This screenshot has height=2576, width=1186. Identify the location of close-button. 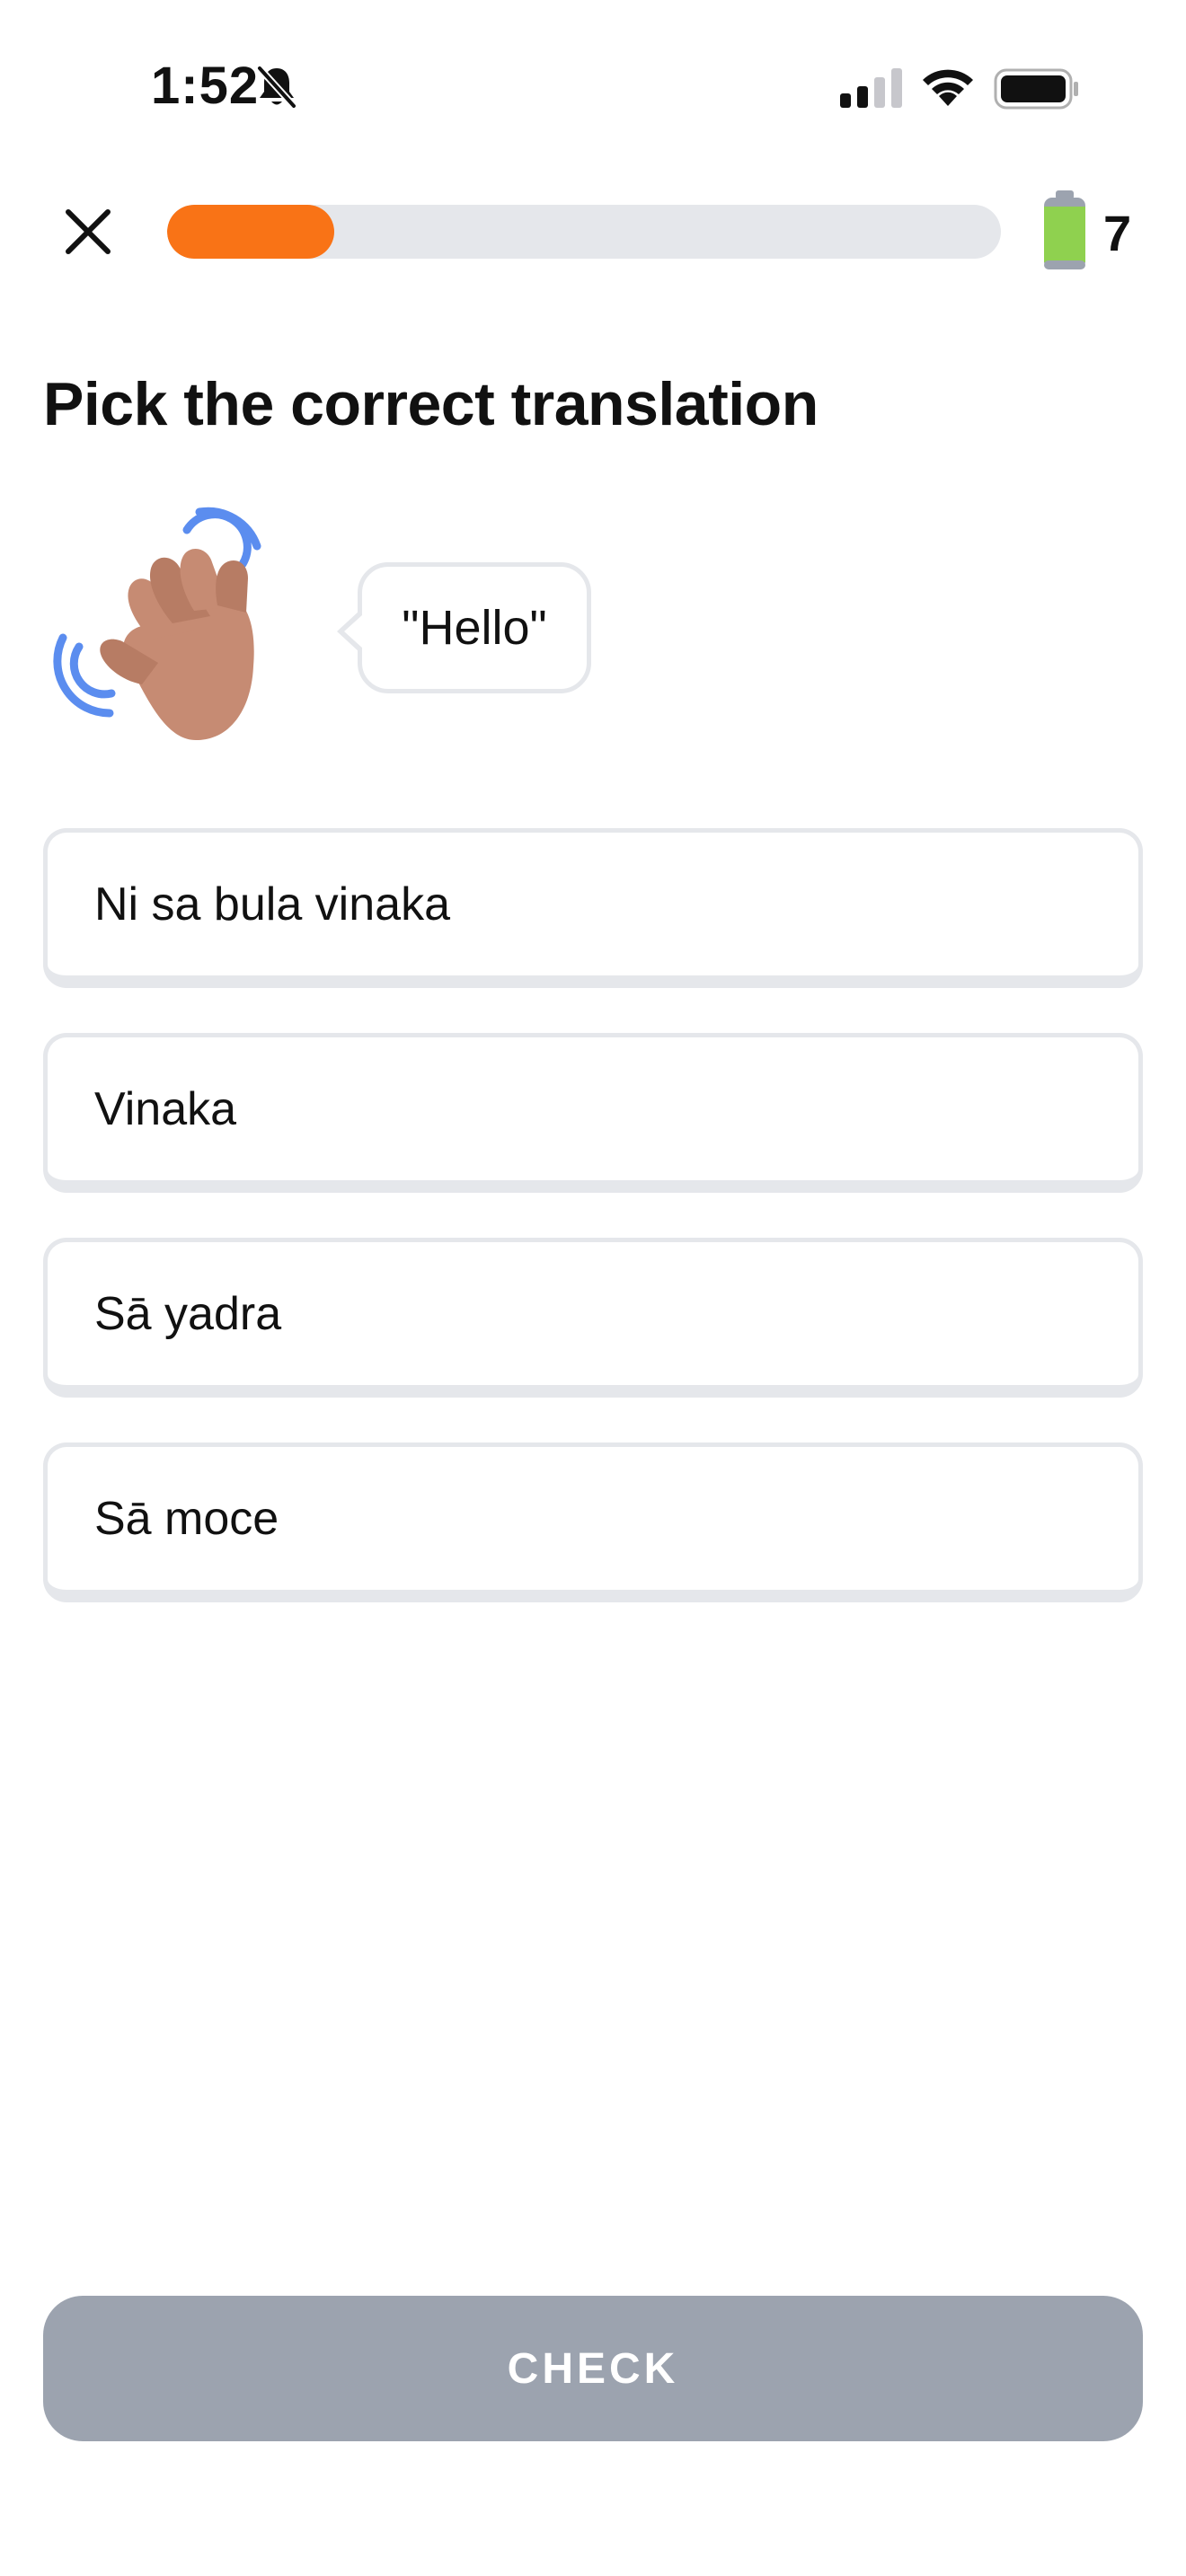
(88, 232).